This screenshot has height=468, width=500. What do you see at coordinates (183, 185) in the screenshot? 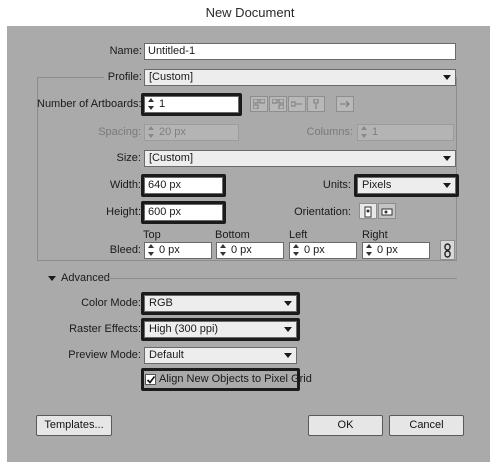
I see `width-highlight` at bounding box center [183, 185].